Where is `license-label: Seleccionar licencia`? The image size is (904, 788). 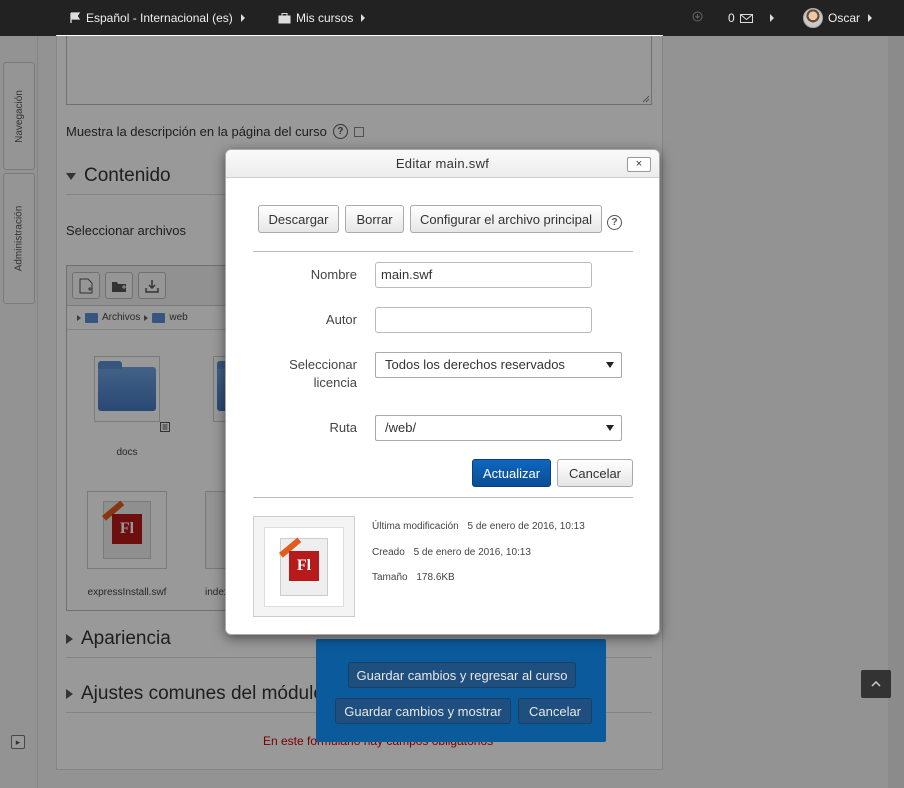 license-label: Seleccionar licencia is located at coordinates (323, 373).